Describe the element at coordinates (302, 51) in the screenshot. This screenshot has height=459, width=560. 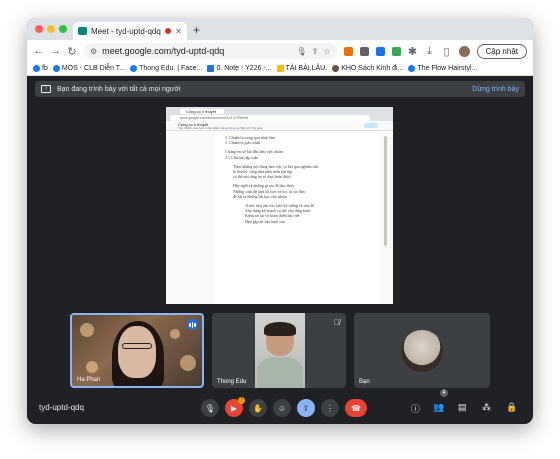
I see `mic-icon: 🎙` at that location.